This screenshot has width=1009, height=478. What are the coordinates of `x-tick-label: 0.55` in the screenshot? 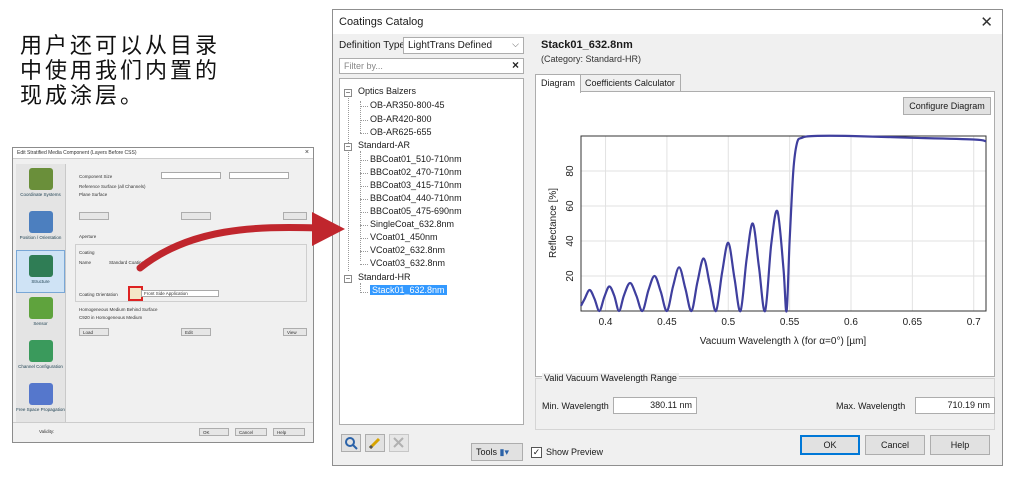 It's located at (790, 322).